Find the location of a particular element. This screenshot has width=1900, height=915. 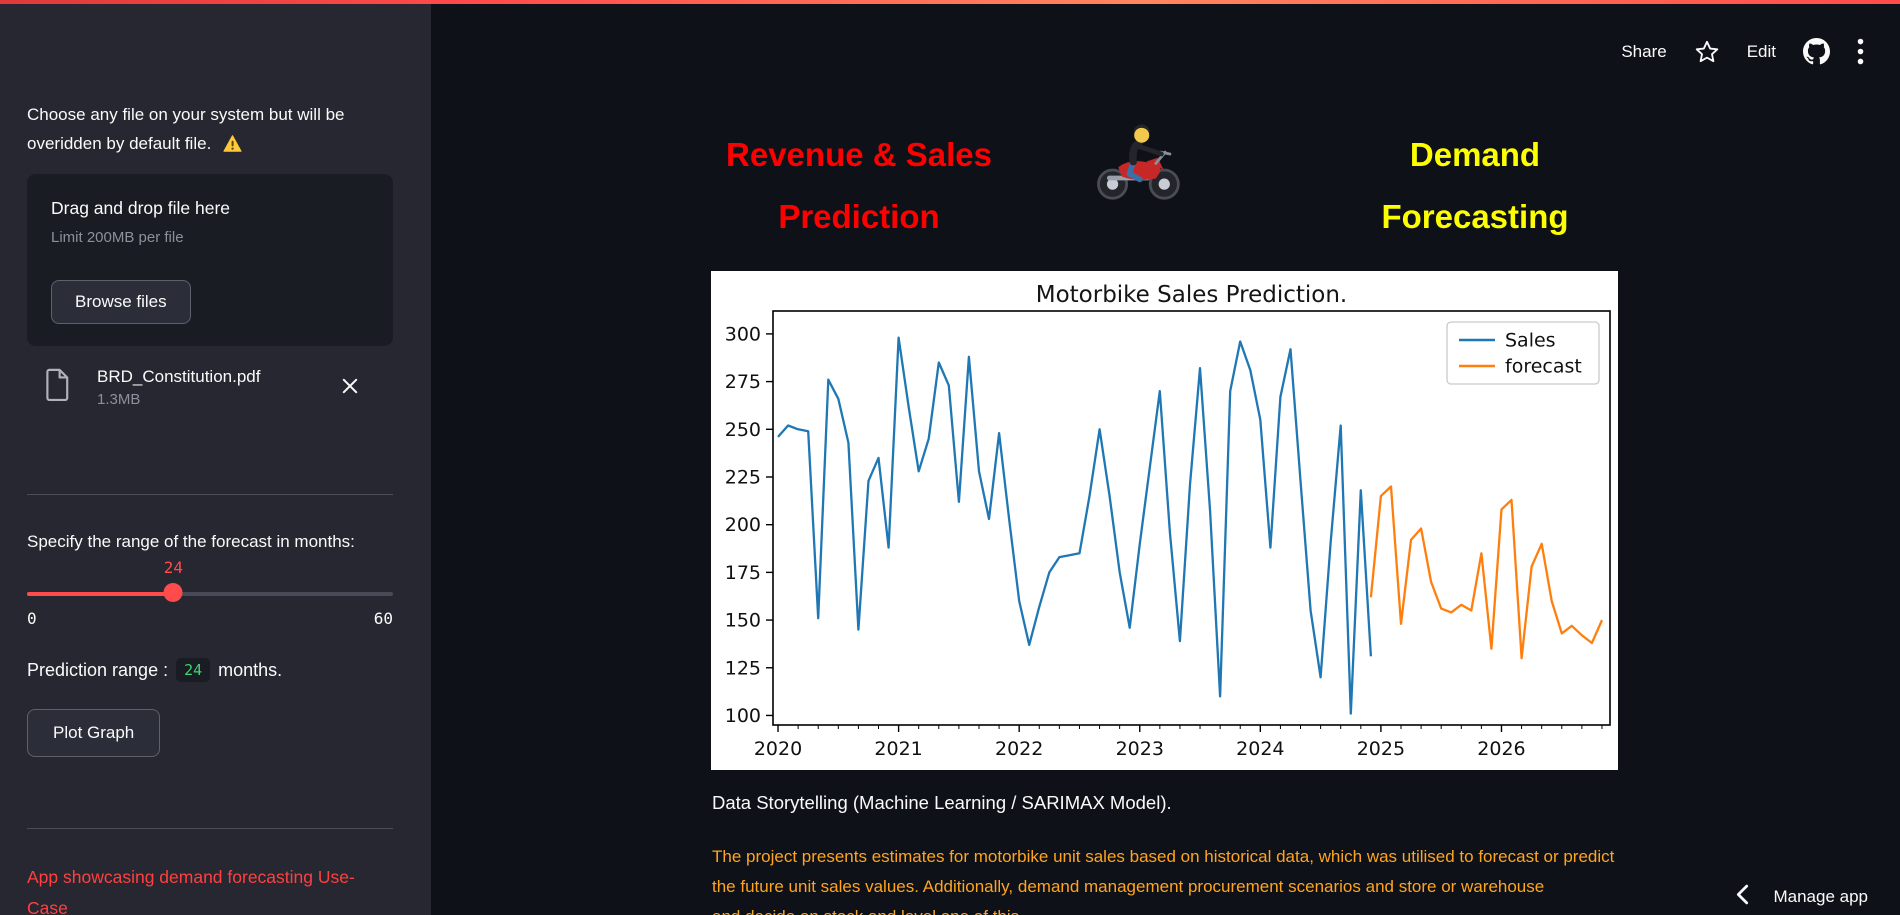

svg-text: forecast is located at coordinates (1543, 367).